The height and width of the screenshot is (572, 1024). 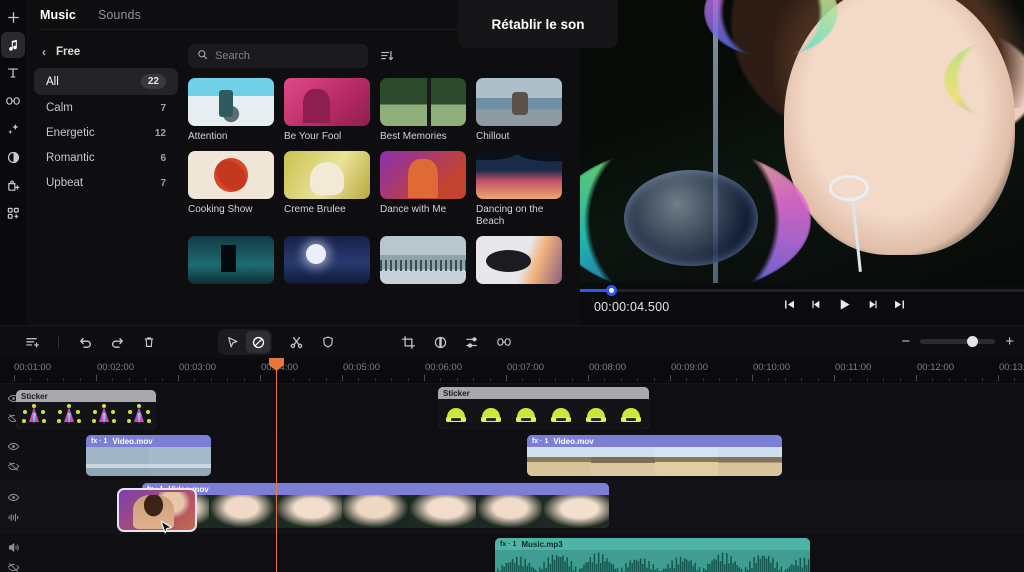 I want to click on music-card: Best Memories, so click(x=423, y=110).